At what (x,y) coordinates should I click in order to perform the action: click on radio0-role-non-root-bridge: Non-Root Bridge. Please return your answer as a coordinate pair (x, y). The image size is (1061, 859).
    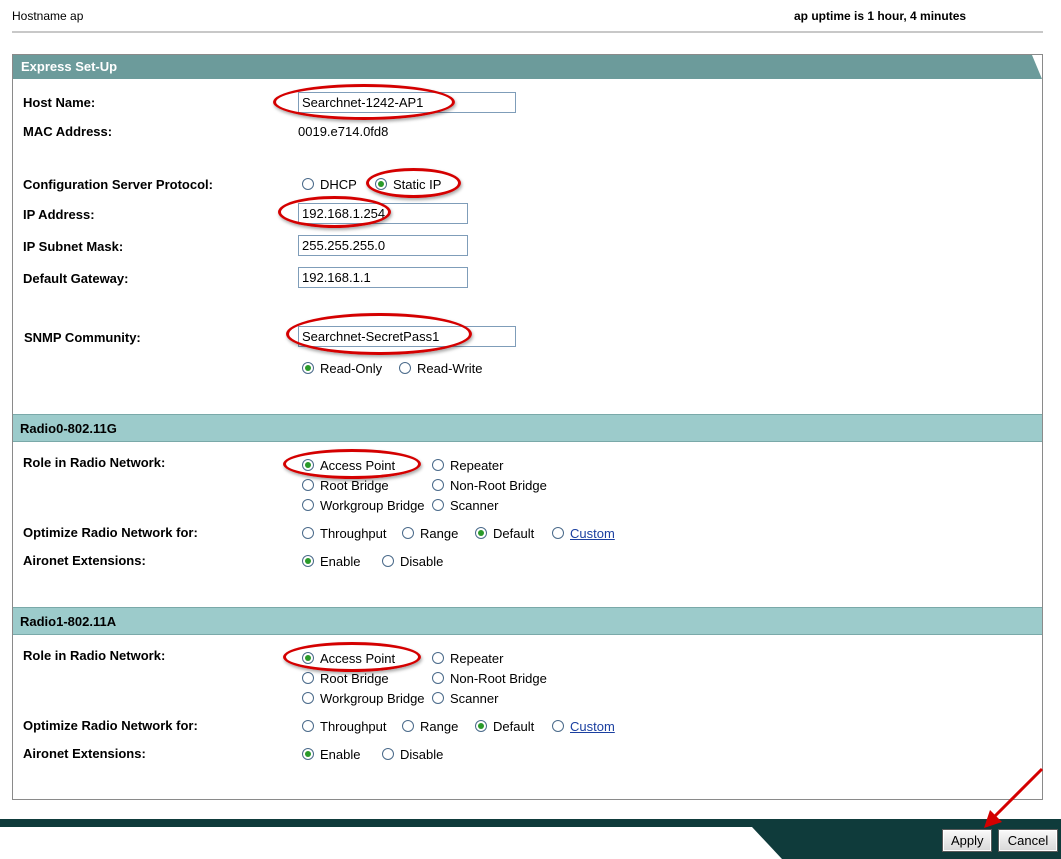
    Looking at the image, I should click on (489, 485).